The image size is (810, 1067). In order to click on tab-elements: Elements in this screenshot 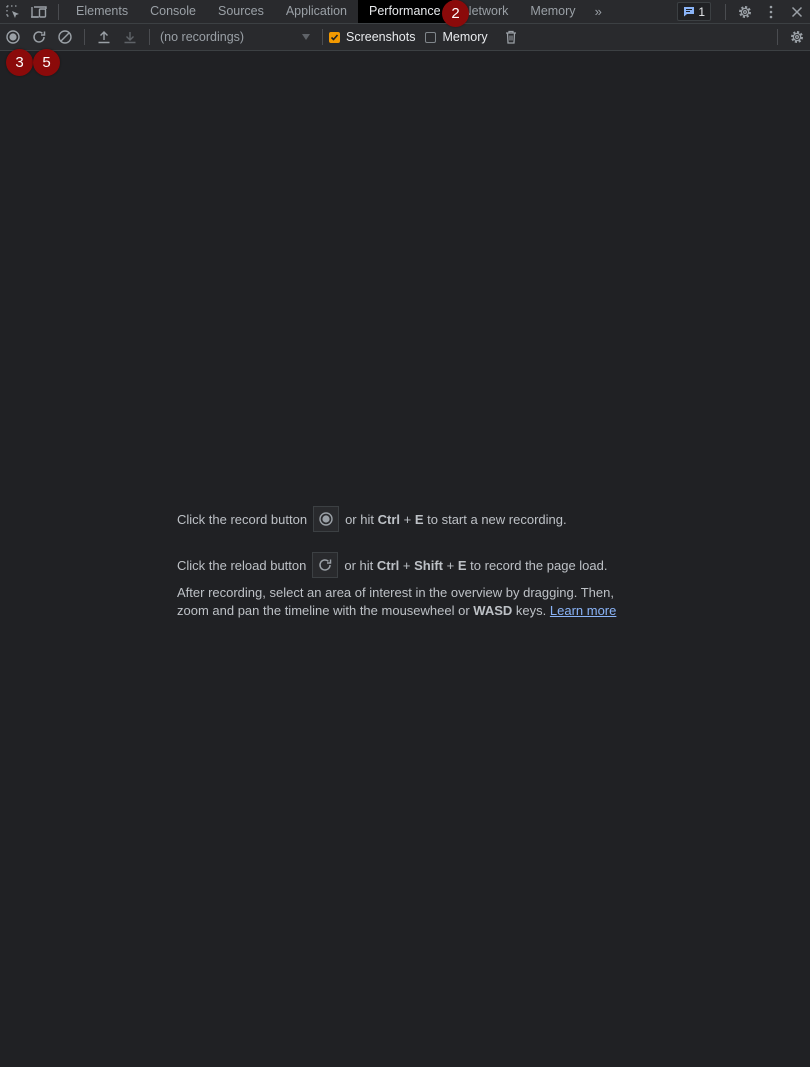, I will do `click(102, 11)`.